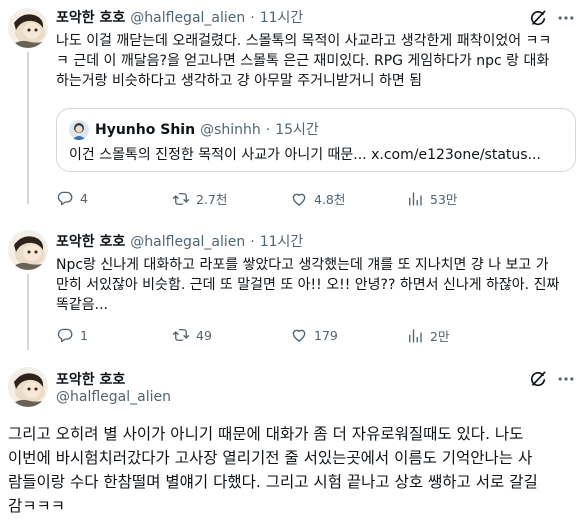 This screenshot has height=528, width=584. What do you see at coordinates (192, 335) in the screenshot?
I see `retweet-button: 49` at bounding box center [192, 335].